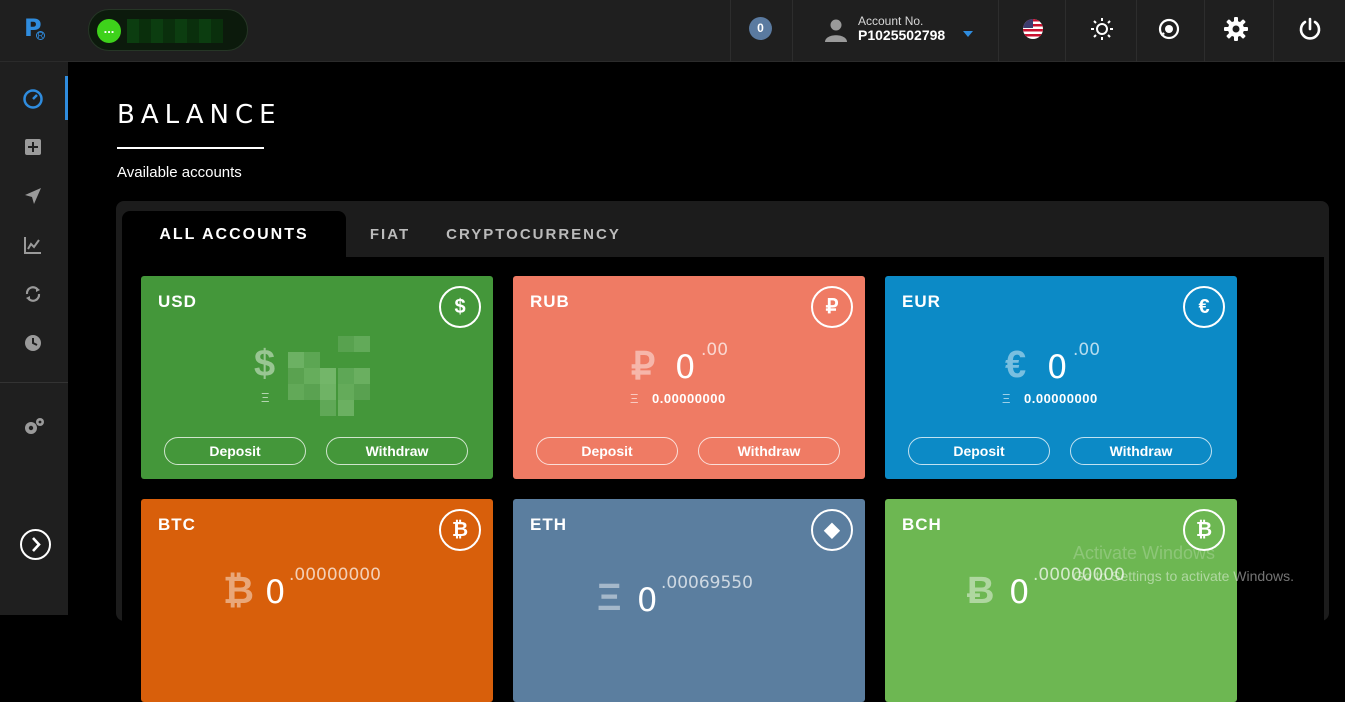 The width and height of the screenshot is (1345, 702). What do you see at coordinates (968, 34) in the screenshot?
I see `chevron-down-icon` at bounding box center [968, 34].